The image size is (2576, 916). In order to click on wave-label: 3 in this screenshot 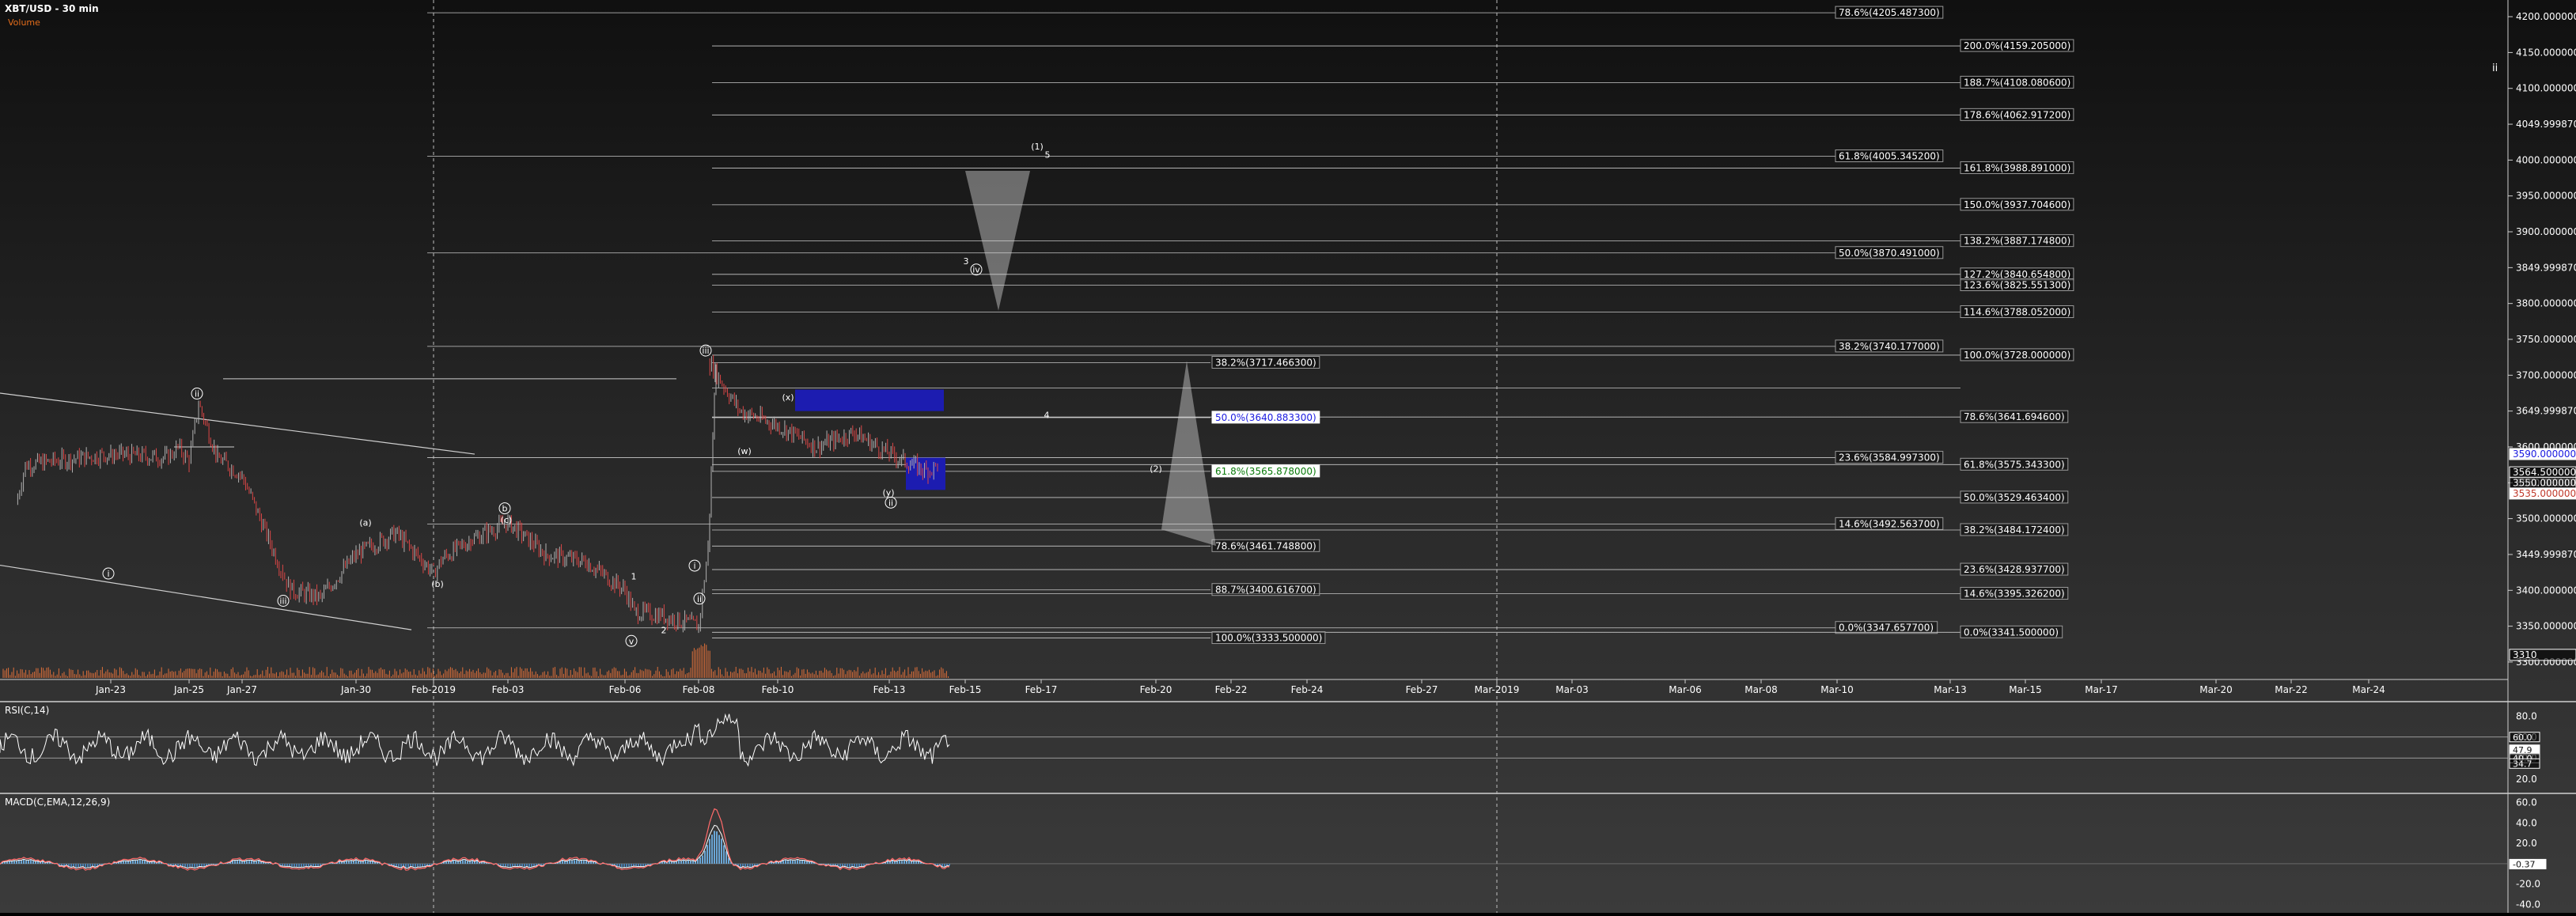, I will do `click(967, 261)`.